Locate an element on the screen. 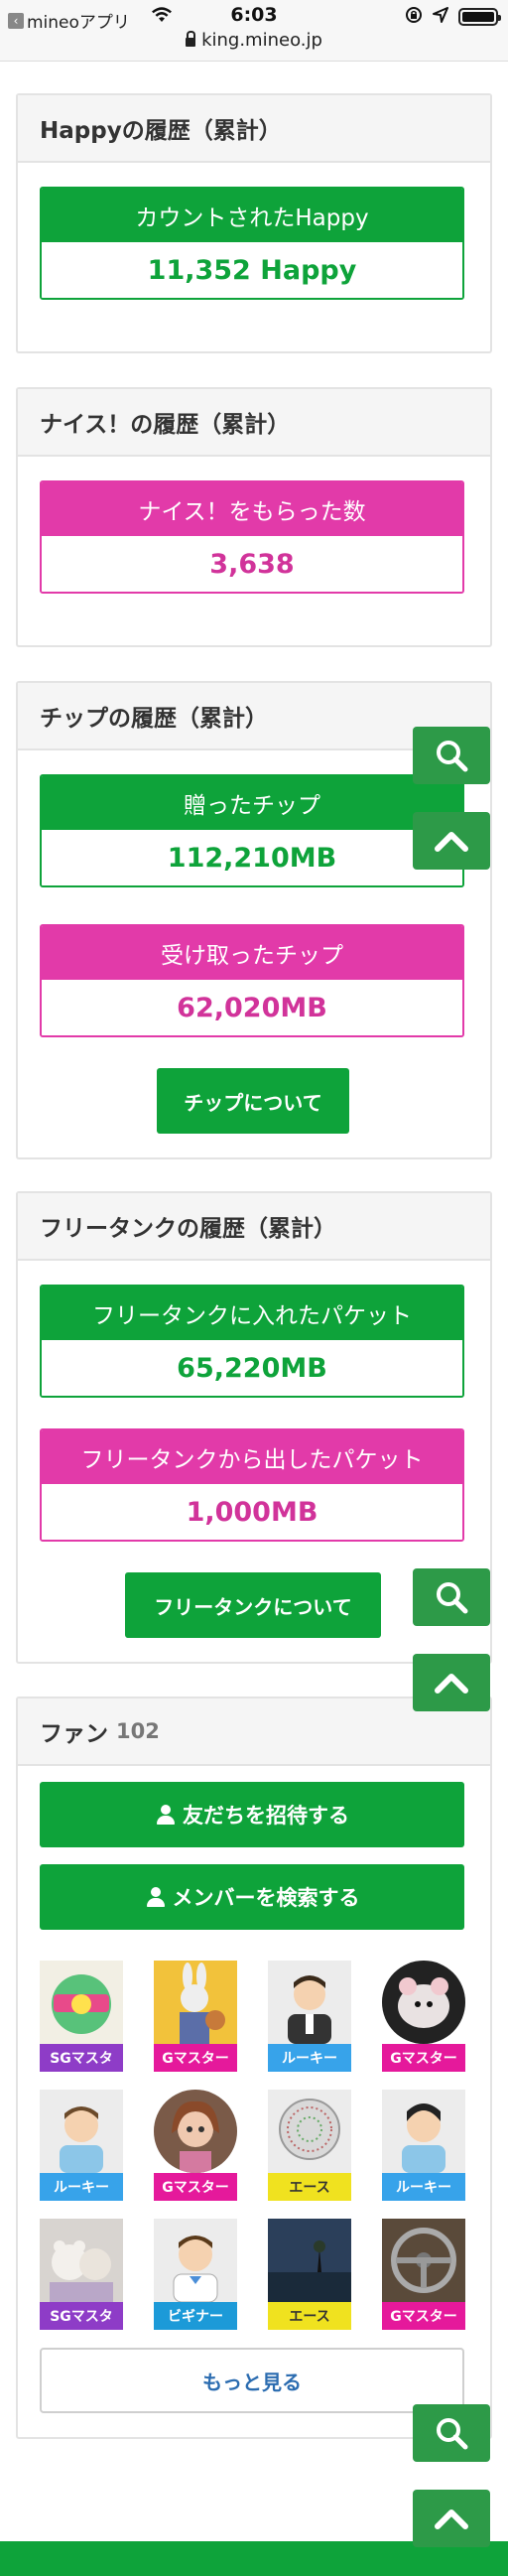 The height and width of the screenshot is (2576, 508). search-members-label: メンバーを検索する is located at coordinates (266, 1898).